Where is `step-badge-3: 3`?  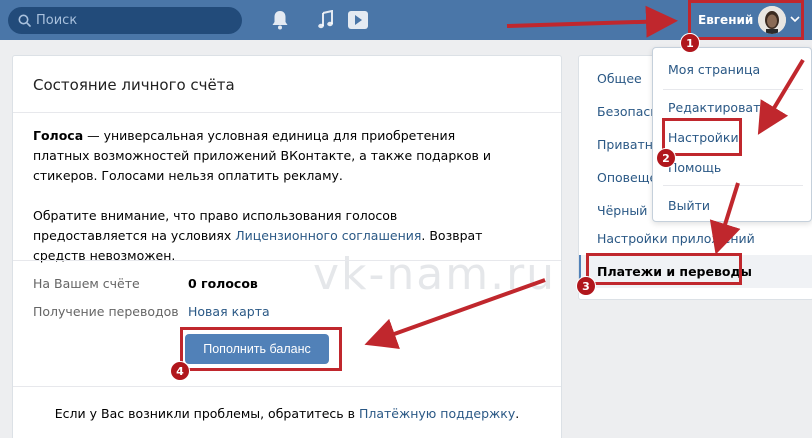
step-badge-3: 3 is located at coordinates (586, 286).